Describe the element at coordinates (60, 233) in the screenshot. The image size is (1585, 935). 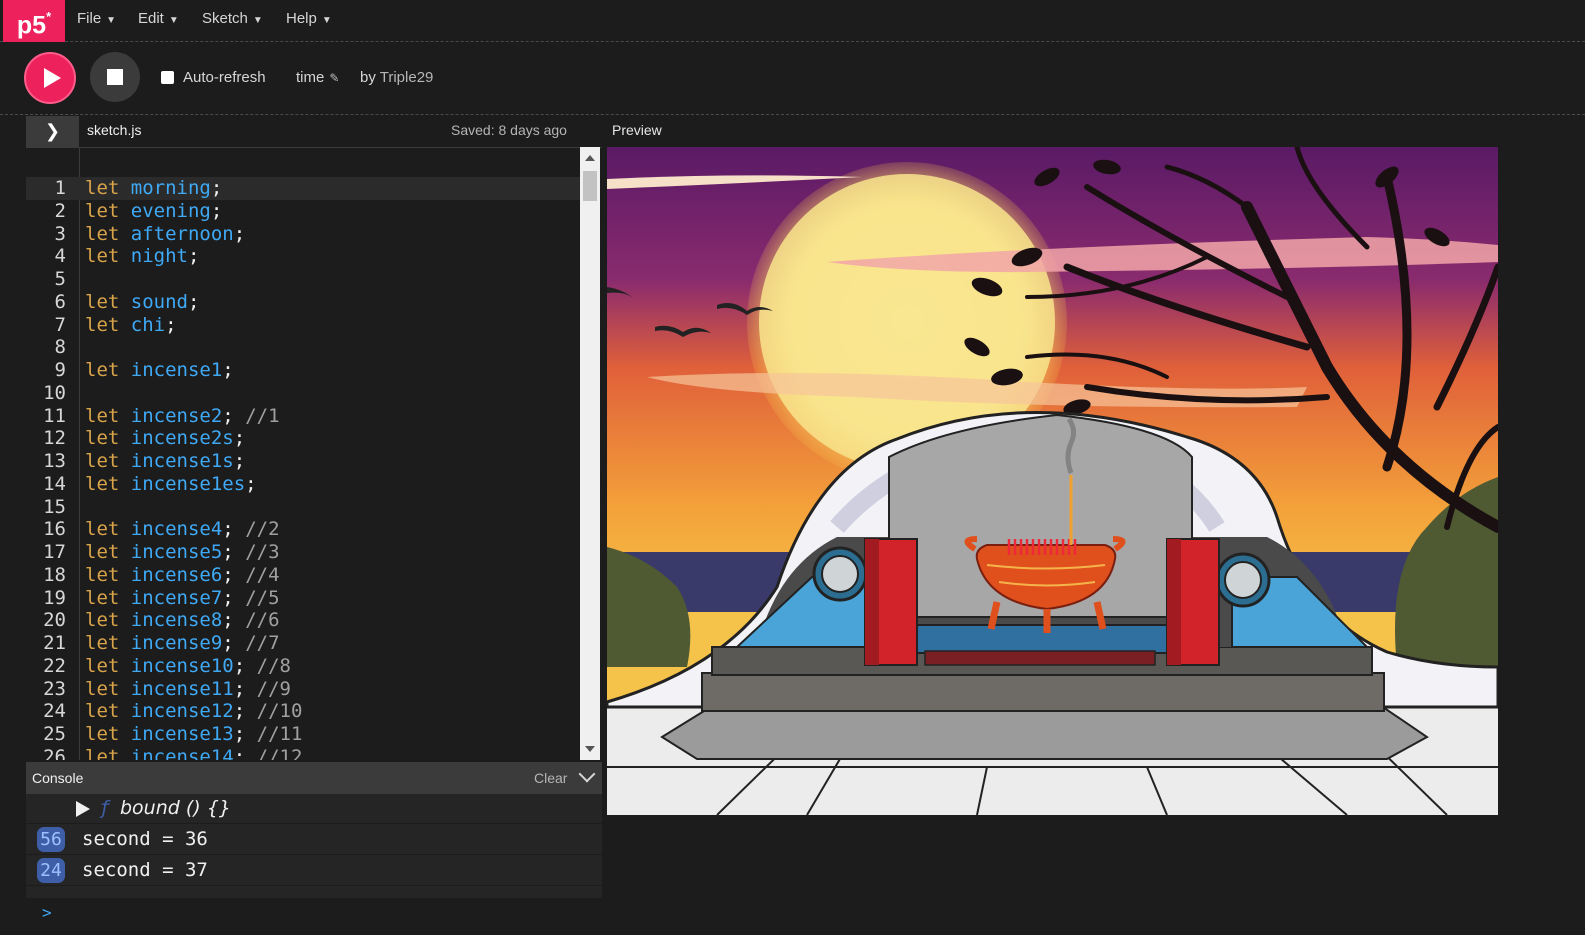
I see `line-number: 3` at that location.